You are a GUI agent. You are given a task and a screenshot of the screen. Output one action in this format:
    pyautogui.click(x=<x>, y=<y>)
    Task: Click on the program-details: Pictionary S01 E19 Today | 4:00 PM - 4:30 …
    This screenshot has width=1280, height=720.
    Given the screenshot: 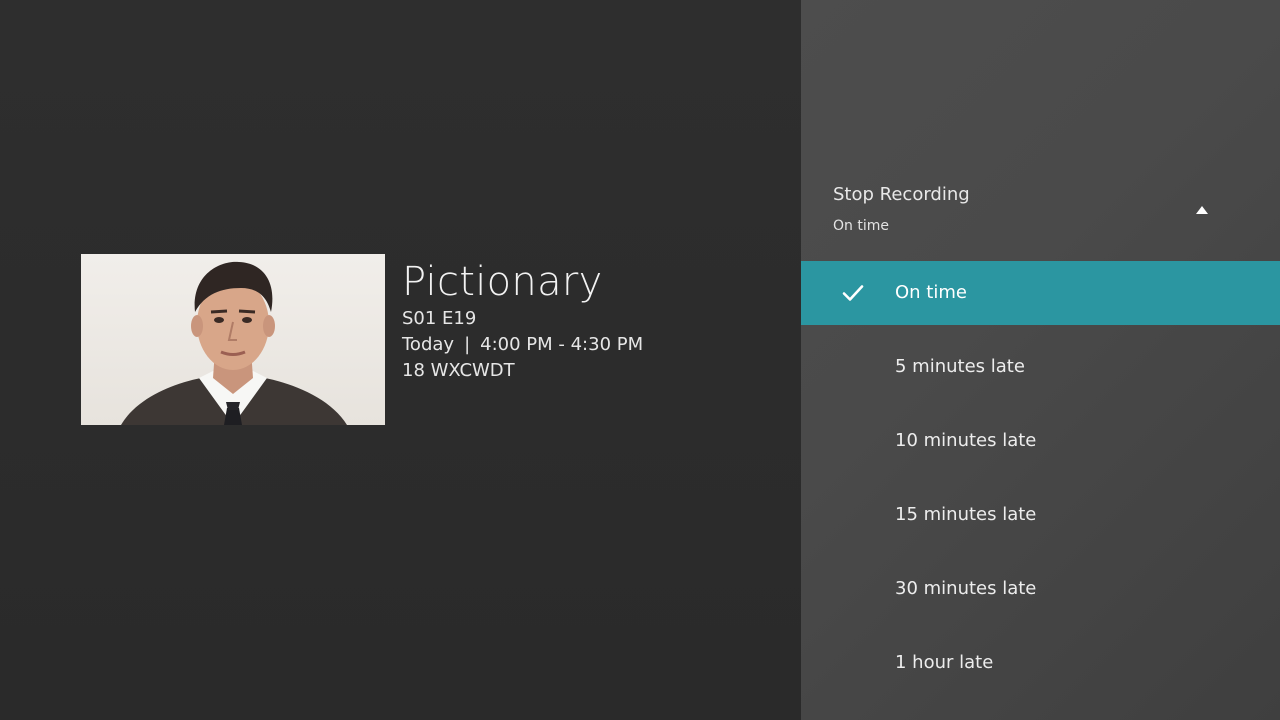 What is the action you would take?
    pyautogui.click(x=362, y=339)
    